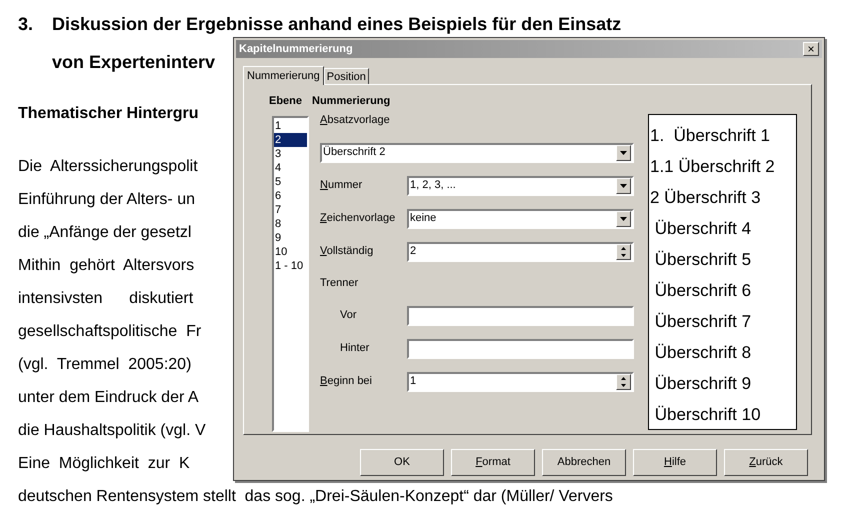  I want to click on preview-heading: Überschrift 7, so click(703, 322).